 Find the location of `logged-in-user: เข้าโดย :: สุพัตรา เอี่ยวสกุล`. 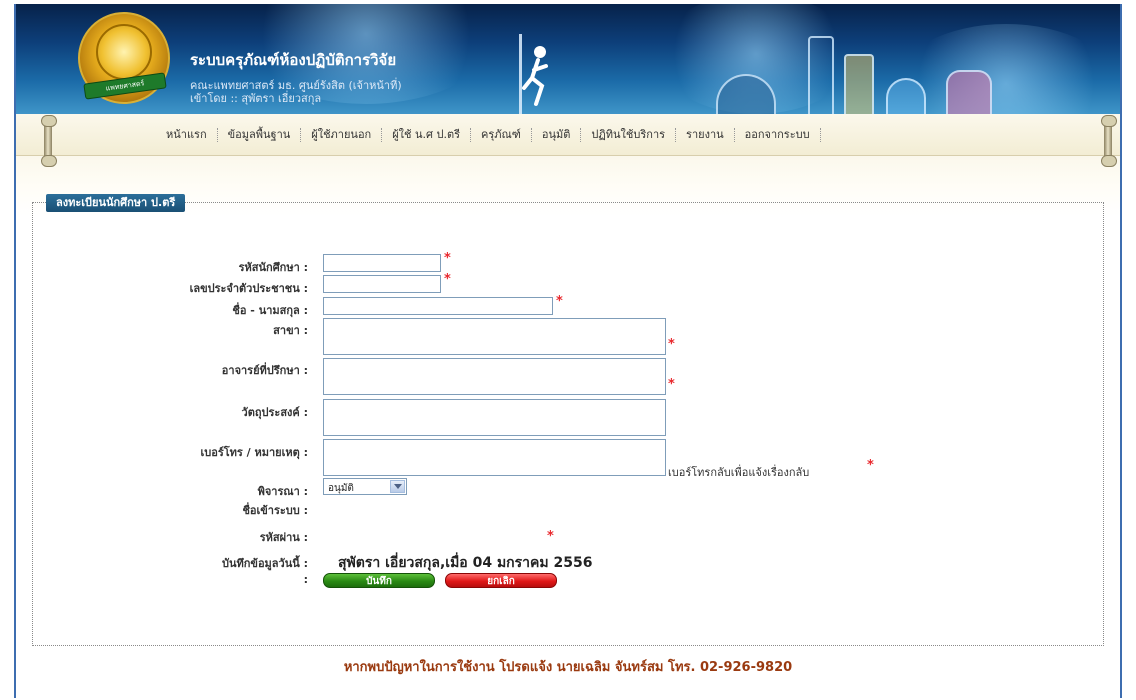

logged-in-user: เข้าโดย :: สุพัตรา เอี่ยวสกุล is located at coordinates (256, 98).